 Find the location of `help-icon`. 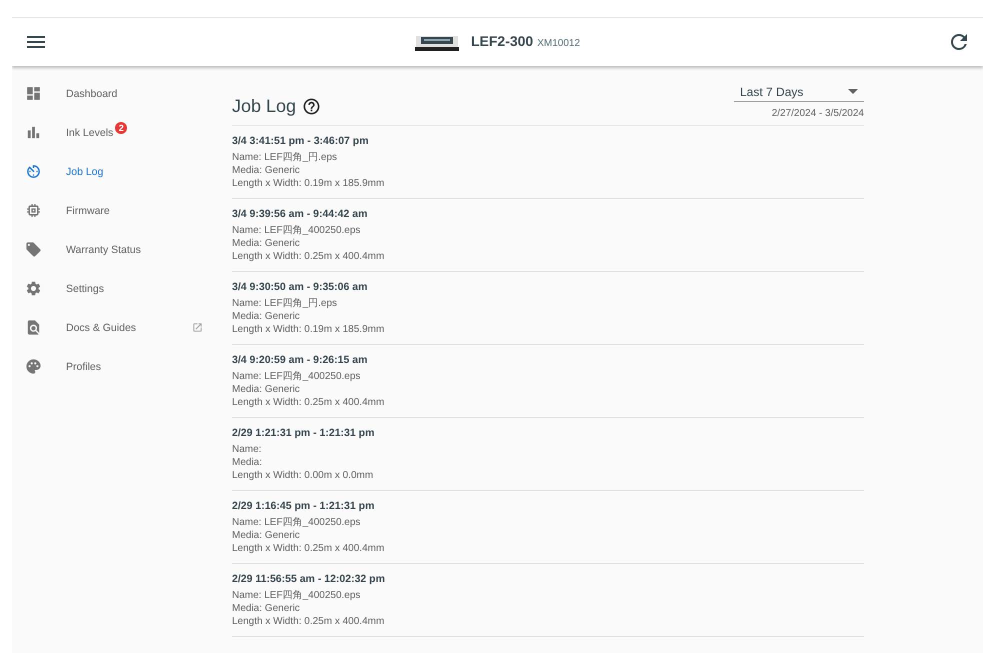

help-icon is located at coordinates (312, 106).